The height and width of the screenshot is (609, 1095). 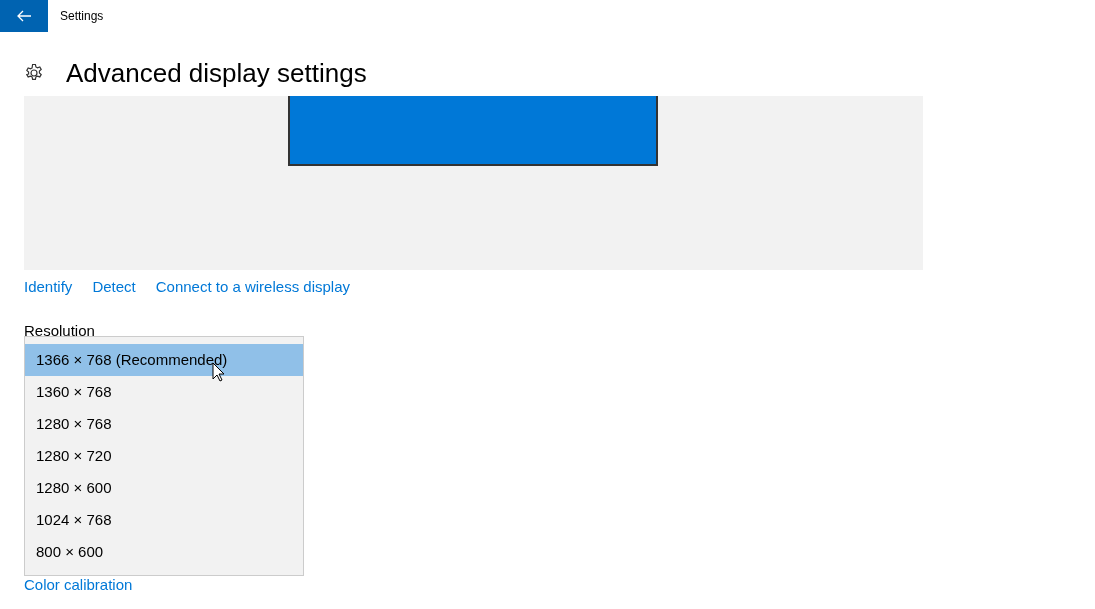 What do you see at coordinates (164, 424) in the screenshot?
I see `resolution-option: 1280 × 768` at bounding box center [164, 424].